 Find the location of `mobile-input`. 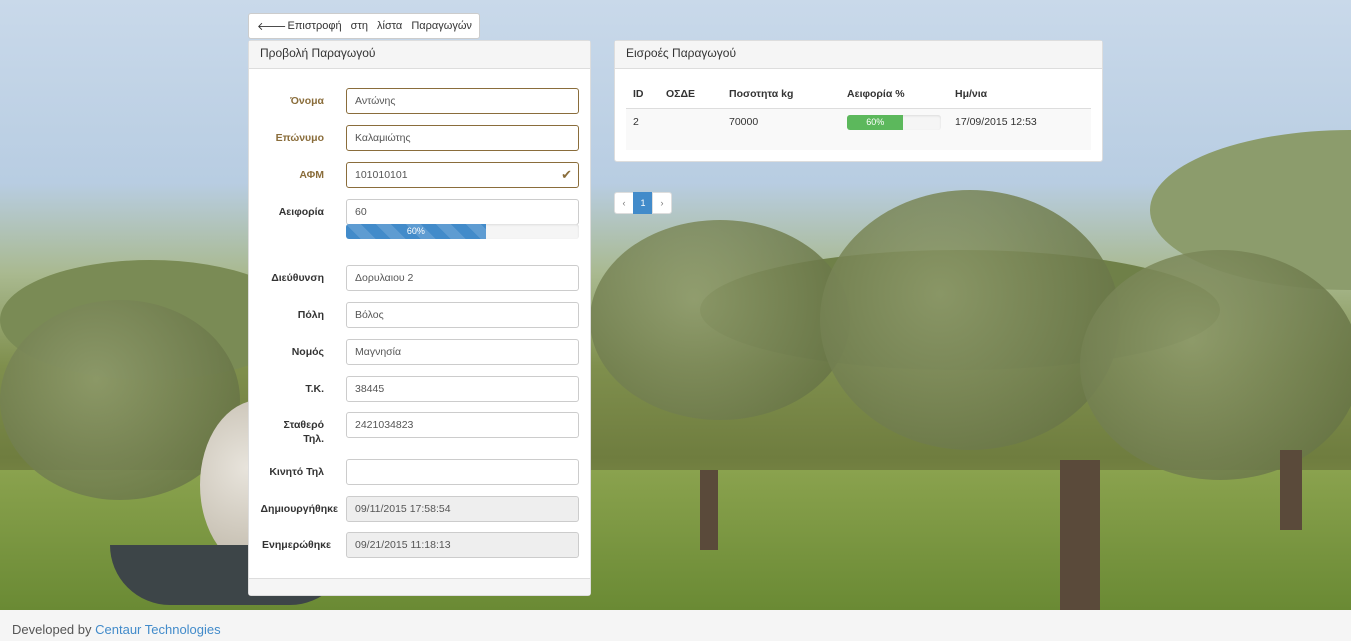

mobile-input is located at coordinates (462, 472).